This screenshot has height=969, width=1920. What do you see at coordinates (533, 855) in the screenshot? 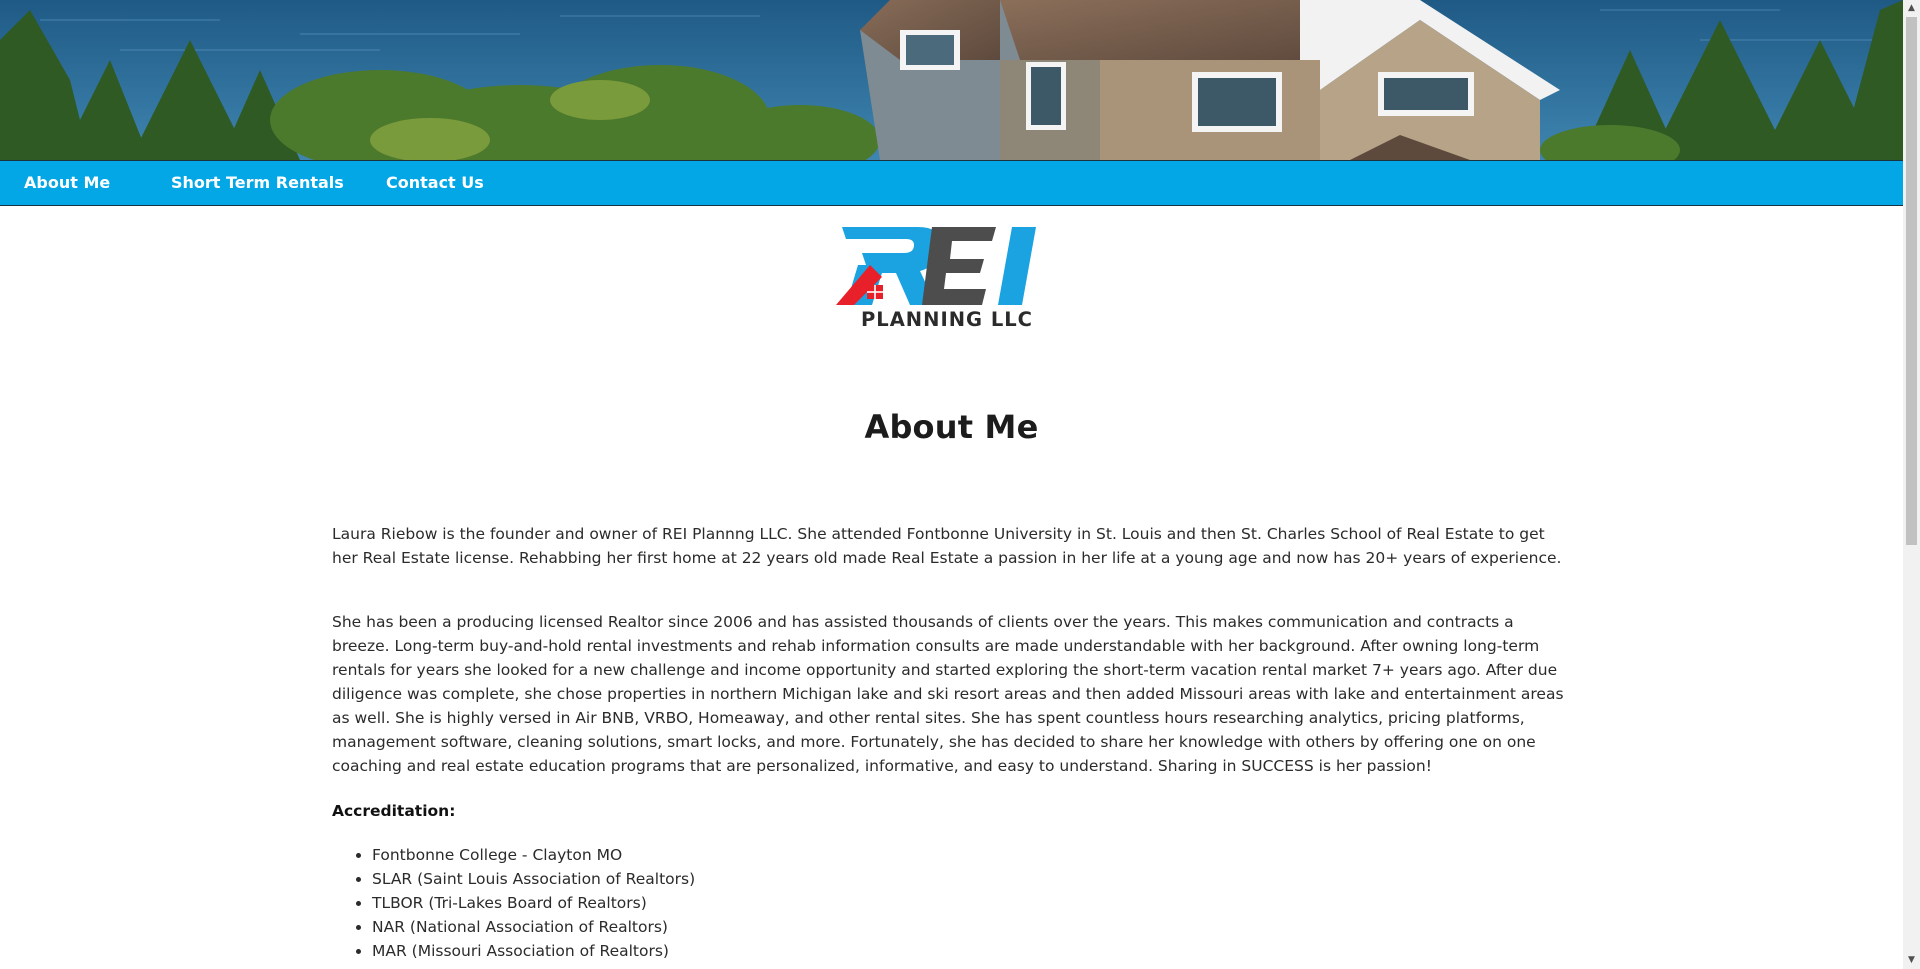
I see `list-item: Fontbonne College - Clayton MO` at bounding box center [533, 855].